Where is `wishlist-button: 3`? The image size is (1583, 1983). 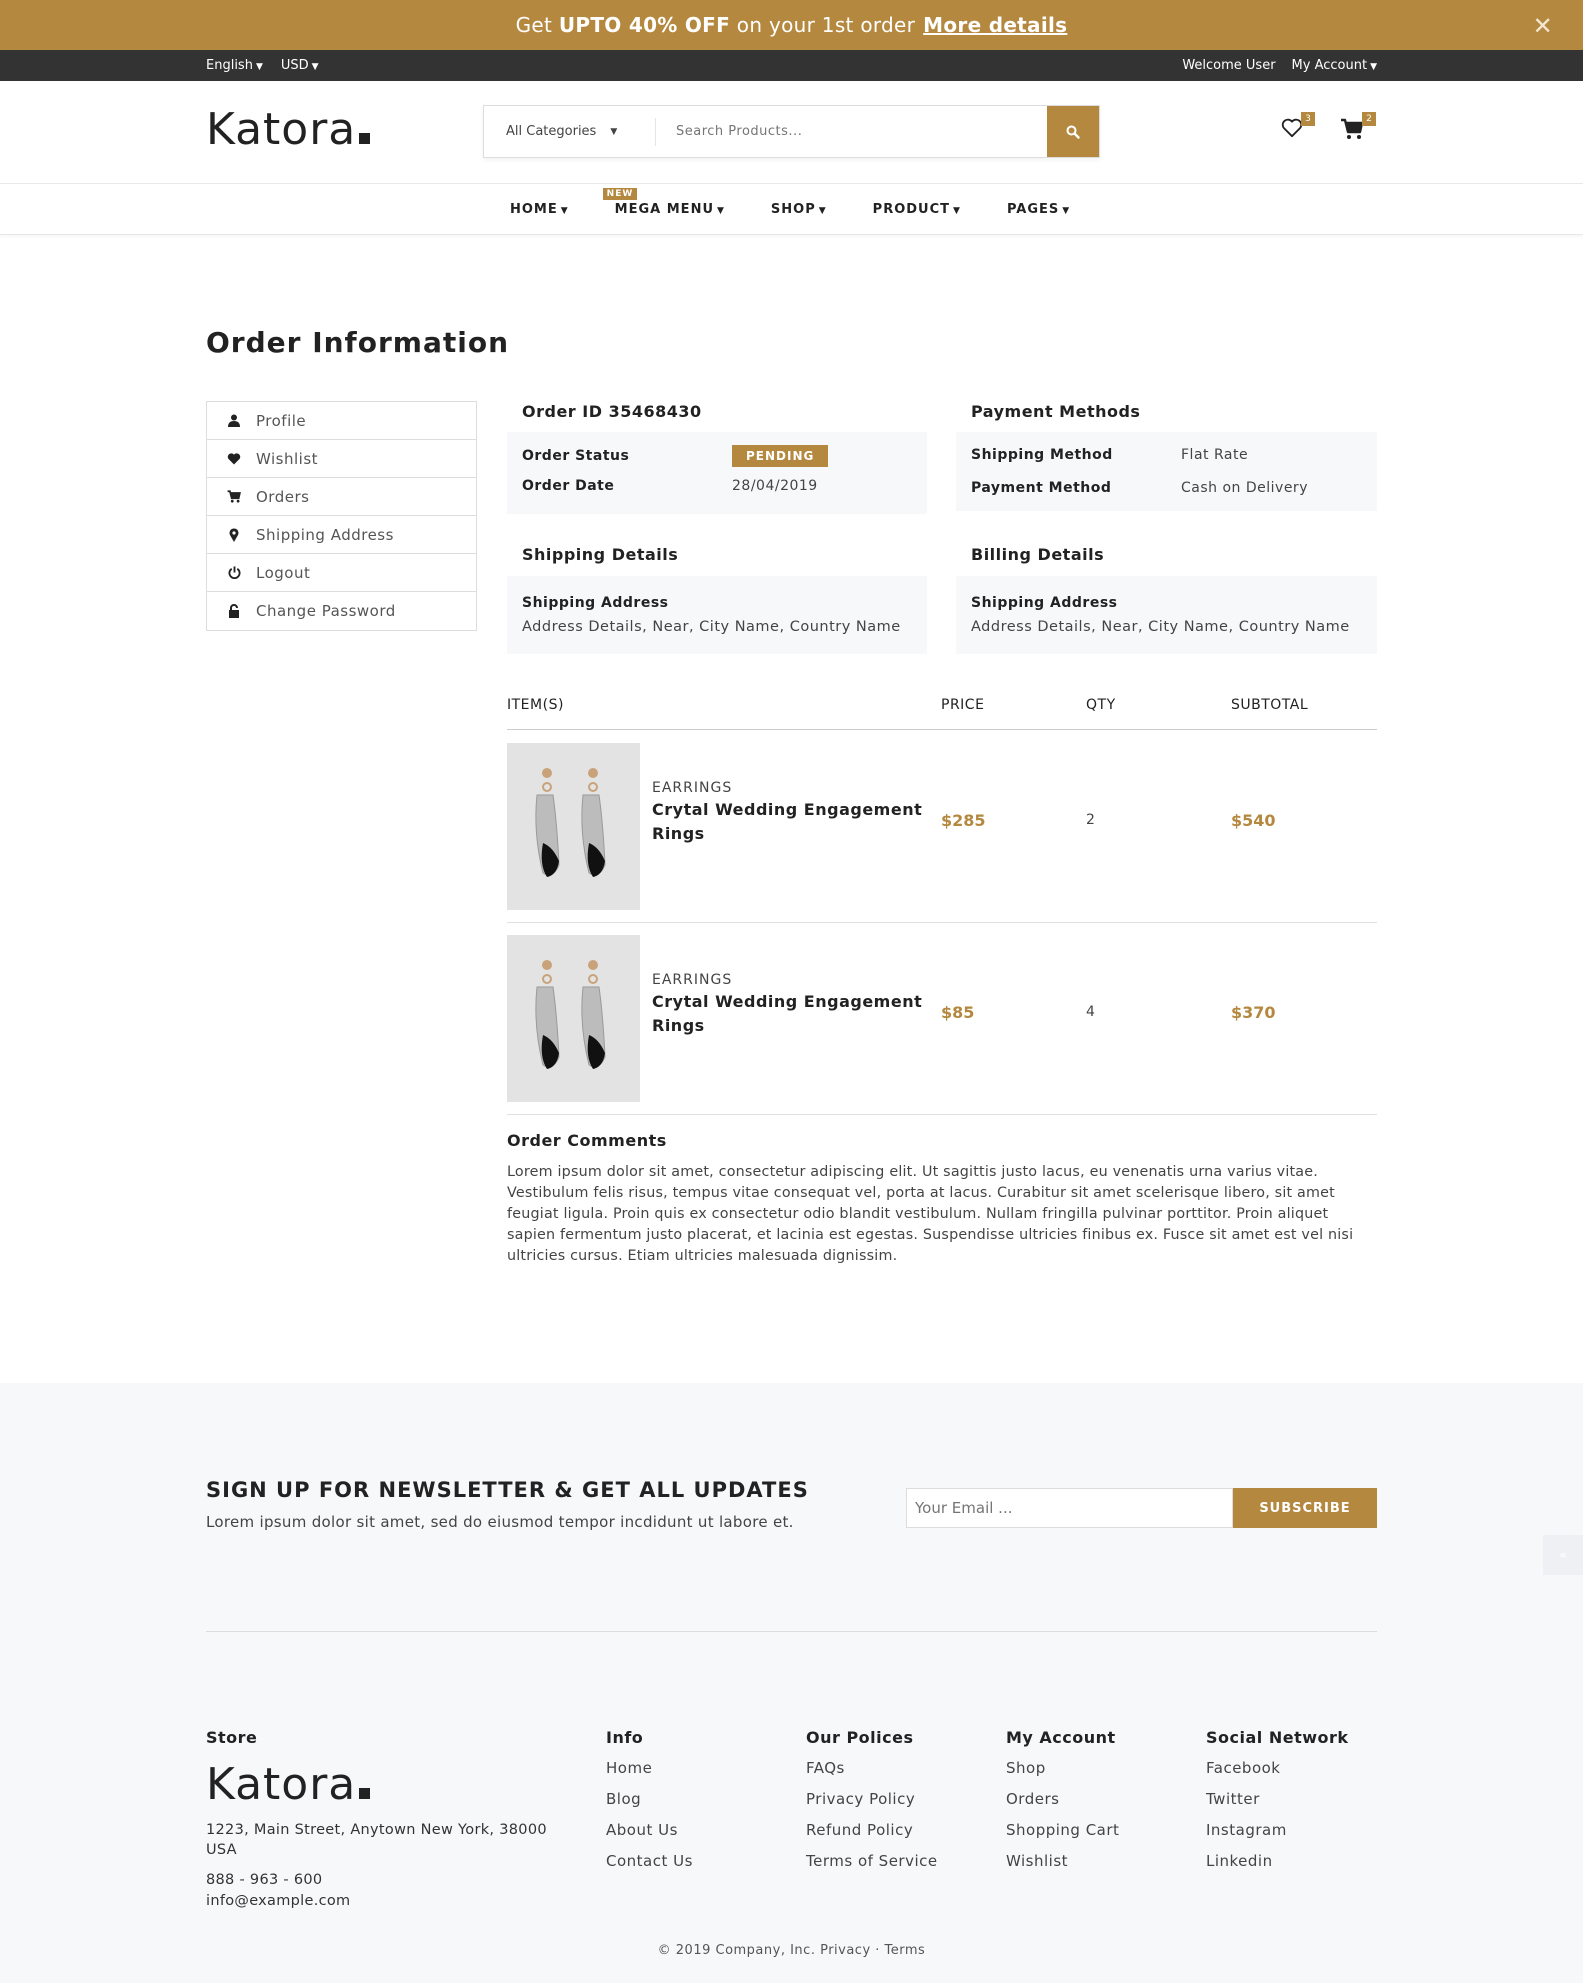
wishlist-button: 3 is located at coordinates (1298, 127).